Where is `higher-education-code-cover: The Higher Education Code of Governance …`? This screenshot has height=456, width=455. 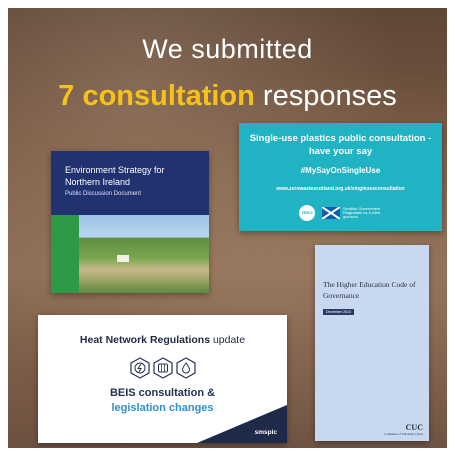 higher-education-code-cover: The Higher Education Code of Governance … is located at coordinates (372, 343).